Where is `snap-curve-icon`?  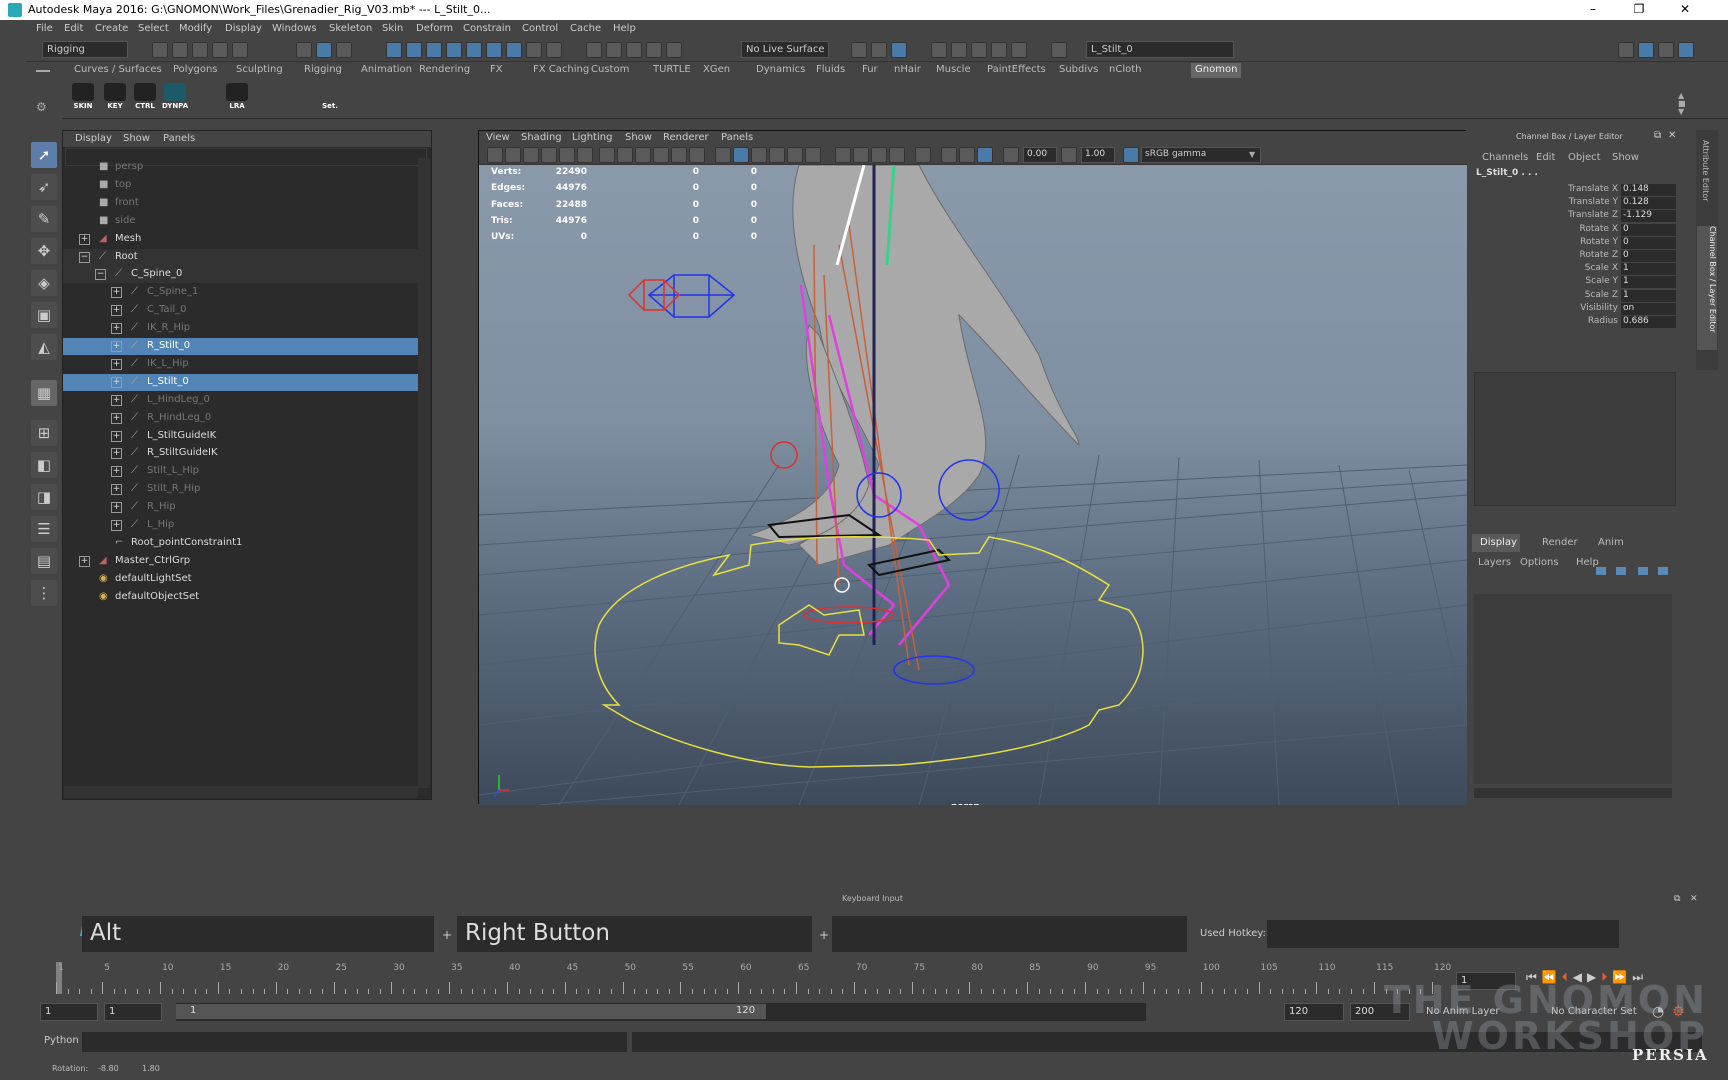 snap-curve-icon is located at coordinates (614, 50).